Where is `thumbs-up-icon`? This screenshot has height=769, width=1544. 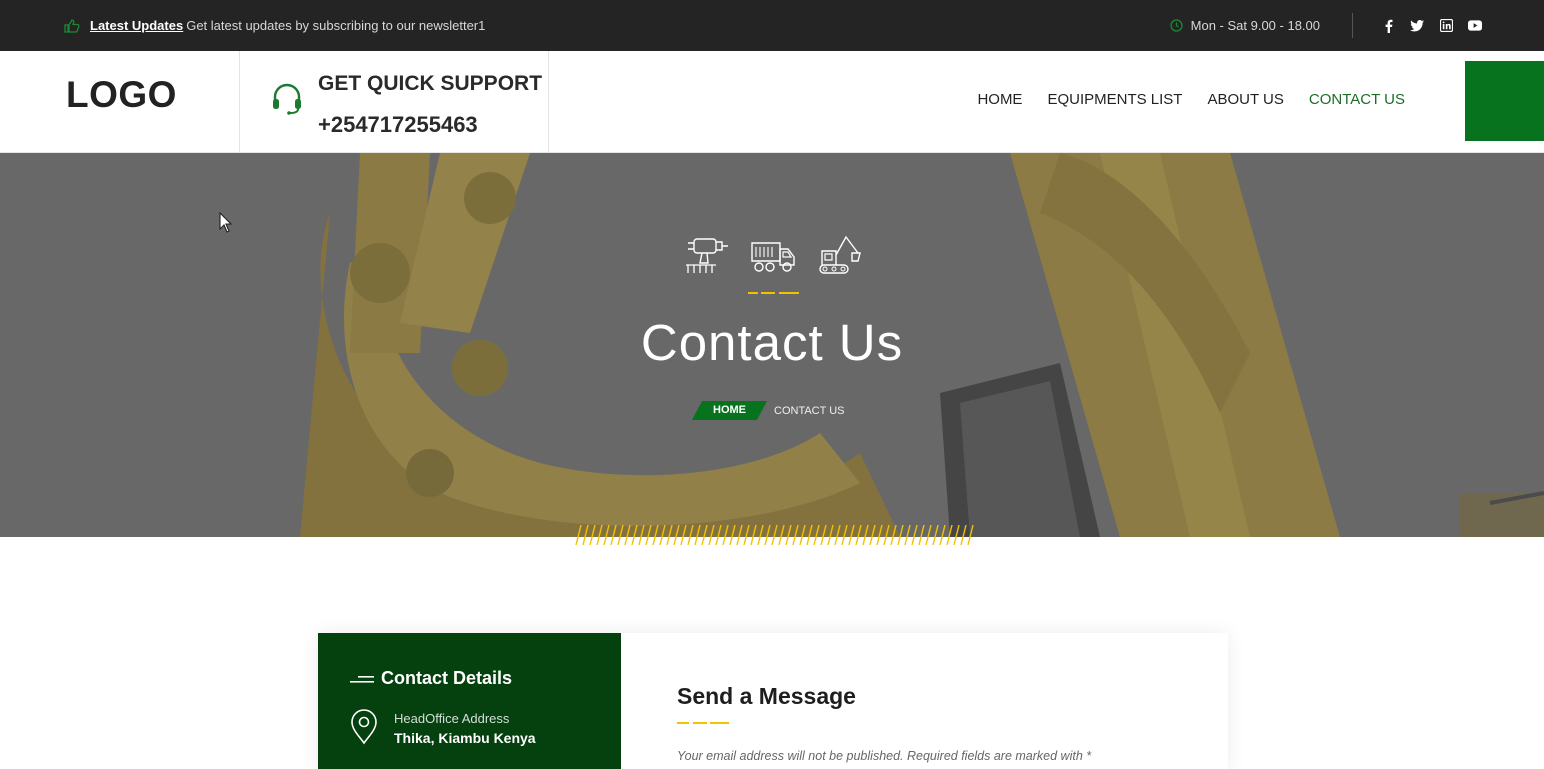 thumbs-up-icon is located at coordinates (72, 25).